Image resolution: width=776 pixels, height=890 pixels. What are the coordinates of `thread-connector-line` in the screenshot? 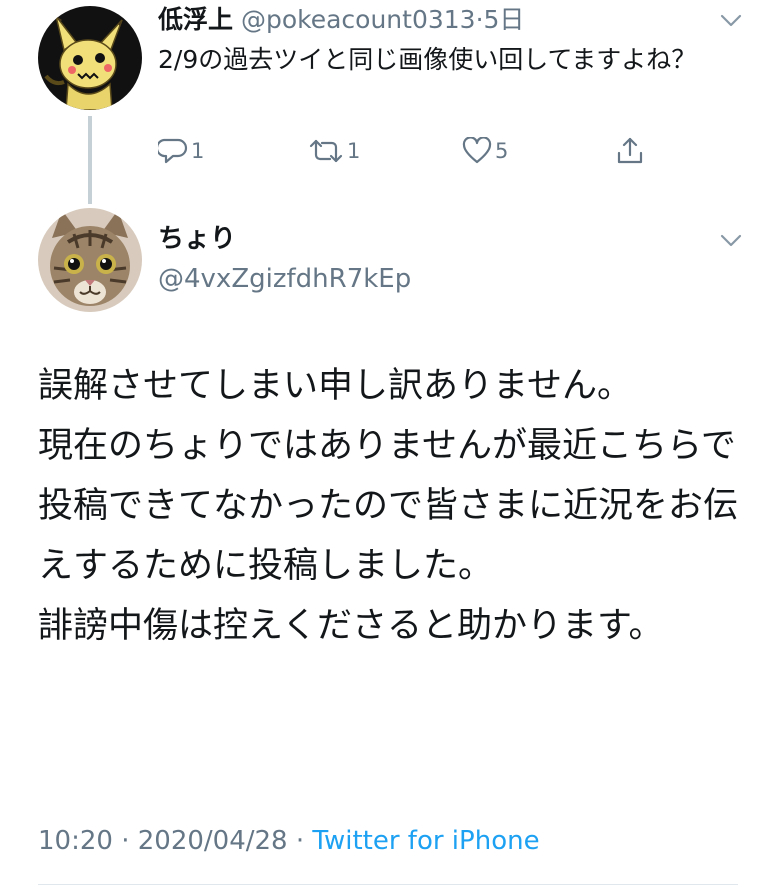 It's located at (90, 160).